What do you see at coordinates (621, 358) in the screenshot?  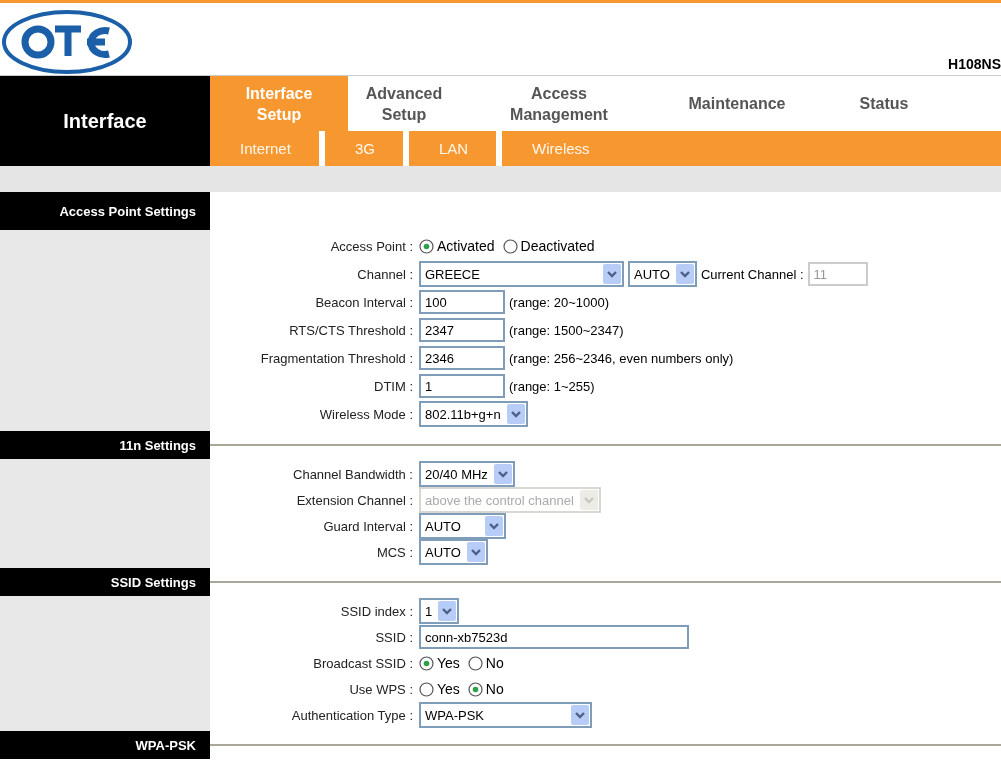 I see `range-hint: (range: 256~2346, even numbers only)` at bounding box center [621, 358].